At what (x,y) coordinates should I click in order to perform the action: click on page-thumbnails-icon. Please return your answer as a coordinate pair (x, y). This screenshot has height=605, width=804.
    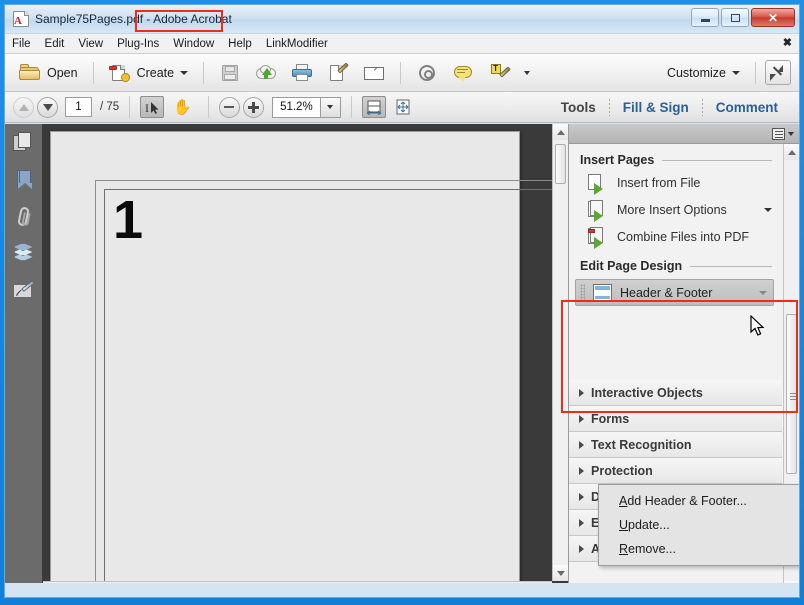
    Looking at the image, I should click on (23, 143).